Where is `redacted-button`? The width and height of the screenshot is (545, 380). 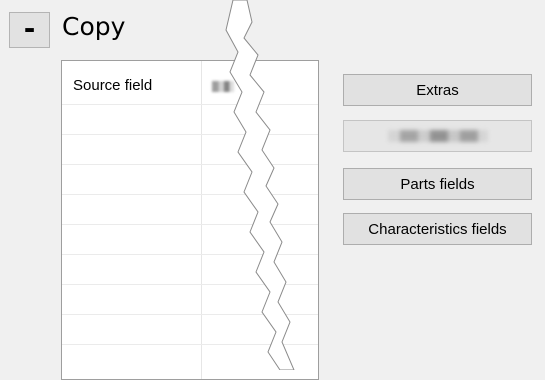
redacted-button is located at coordinates (437, 136).